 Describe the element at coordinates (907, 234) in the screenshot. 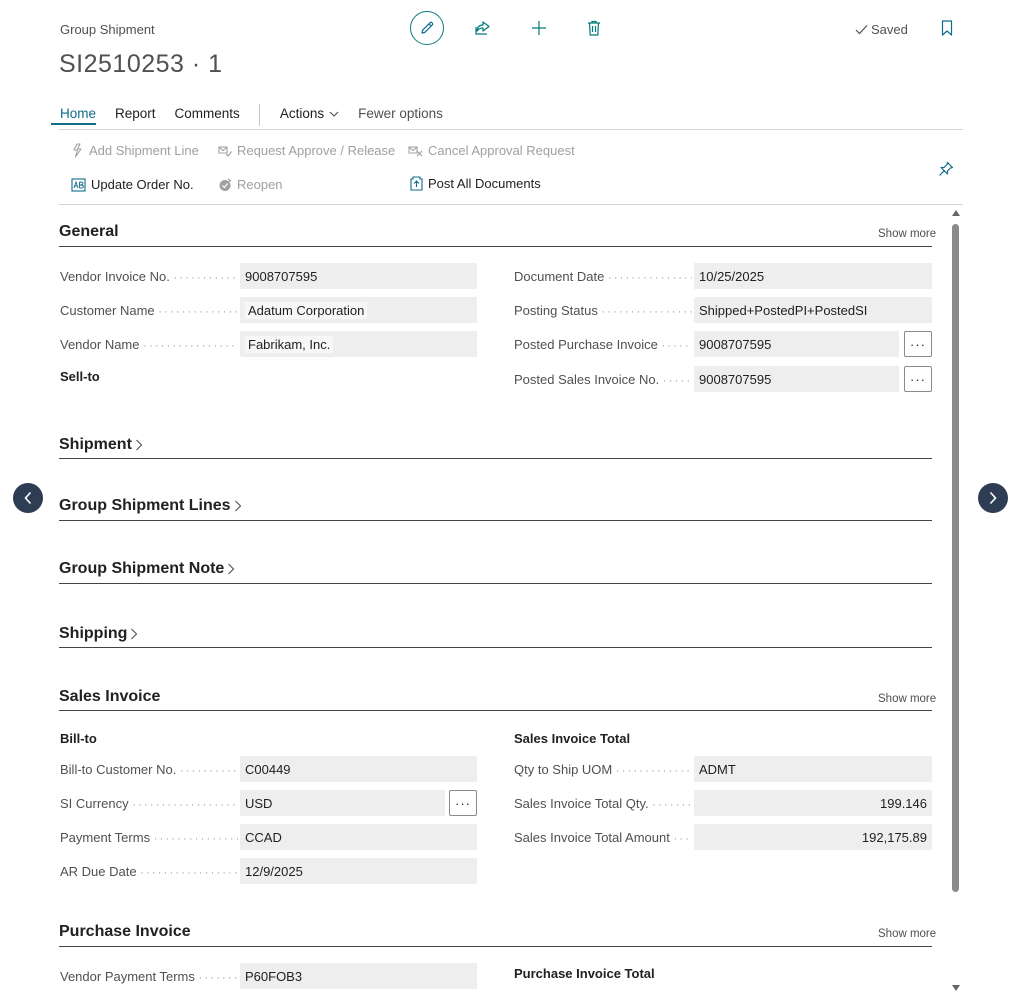

I see `general-show-more: Show more` at that location.